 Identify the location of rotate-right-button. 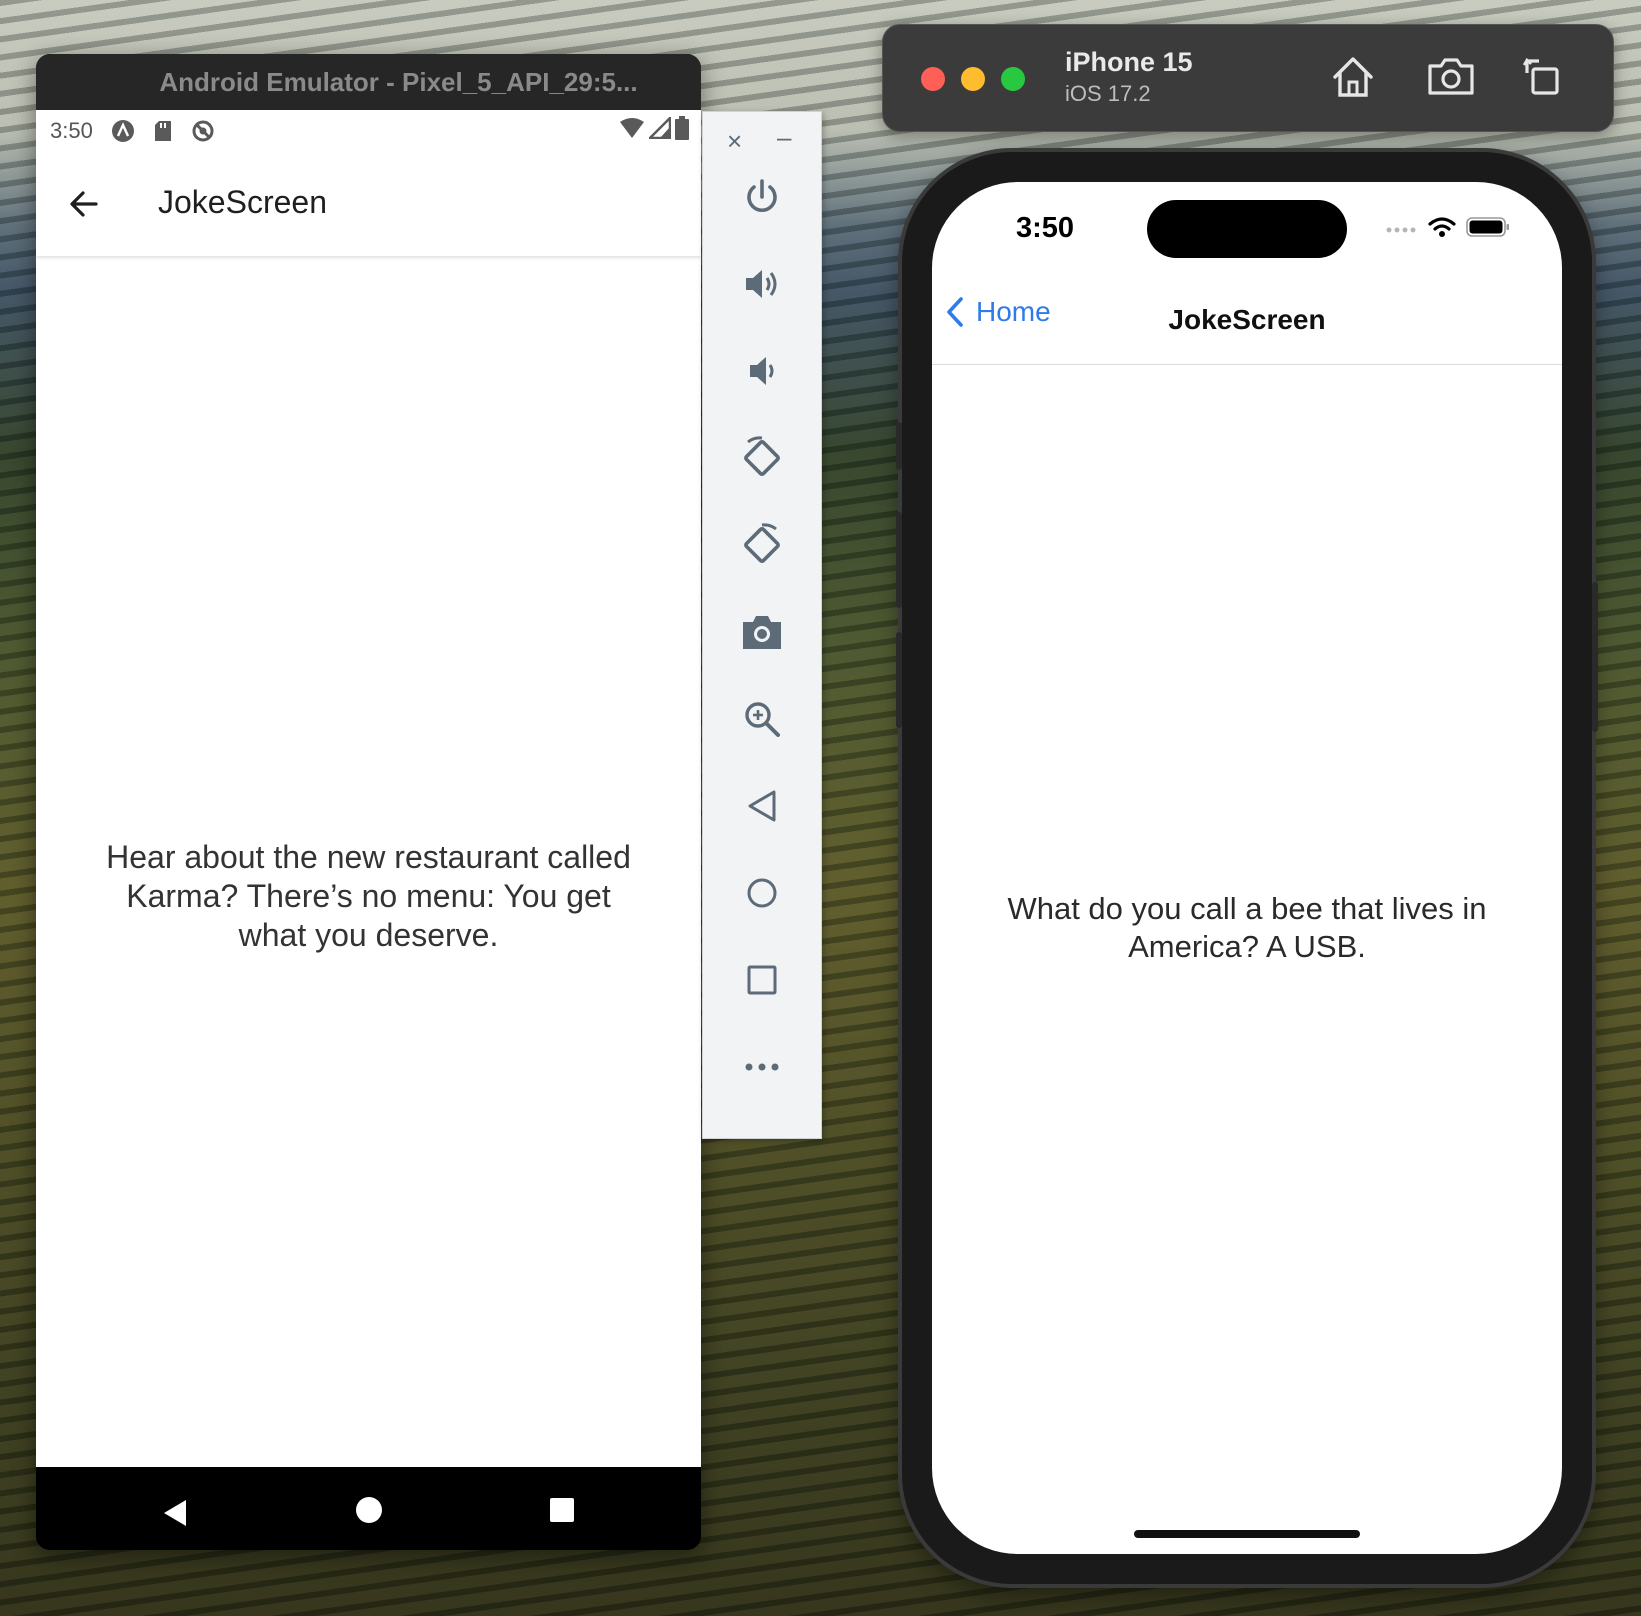
(762, 545).